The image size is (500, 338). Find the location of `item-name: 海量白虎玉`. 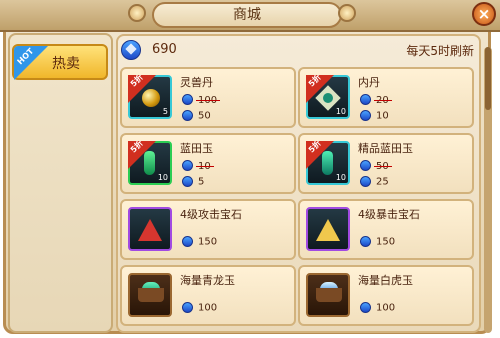

item-name: 海量白虎玉 is located at coordinates (385, 280).